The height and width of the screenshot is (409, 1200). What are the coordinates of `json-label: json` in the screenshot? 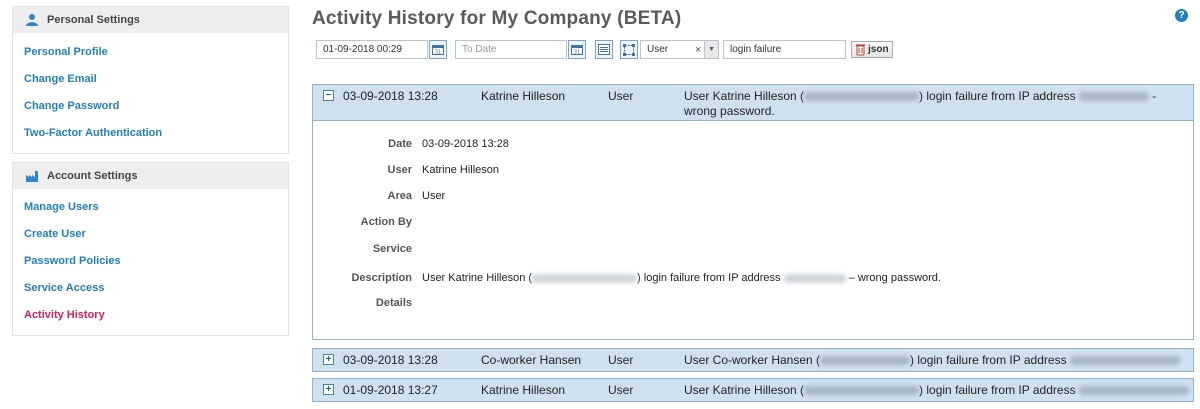 It's located at (878, 49).